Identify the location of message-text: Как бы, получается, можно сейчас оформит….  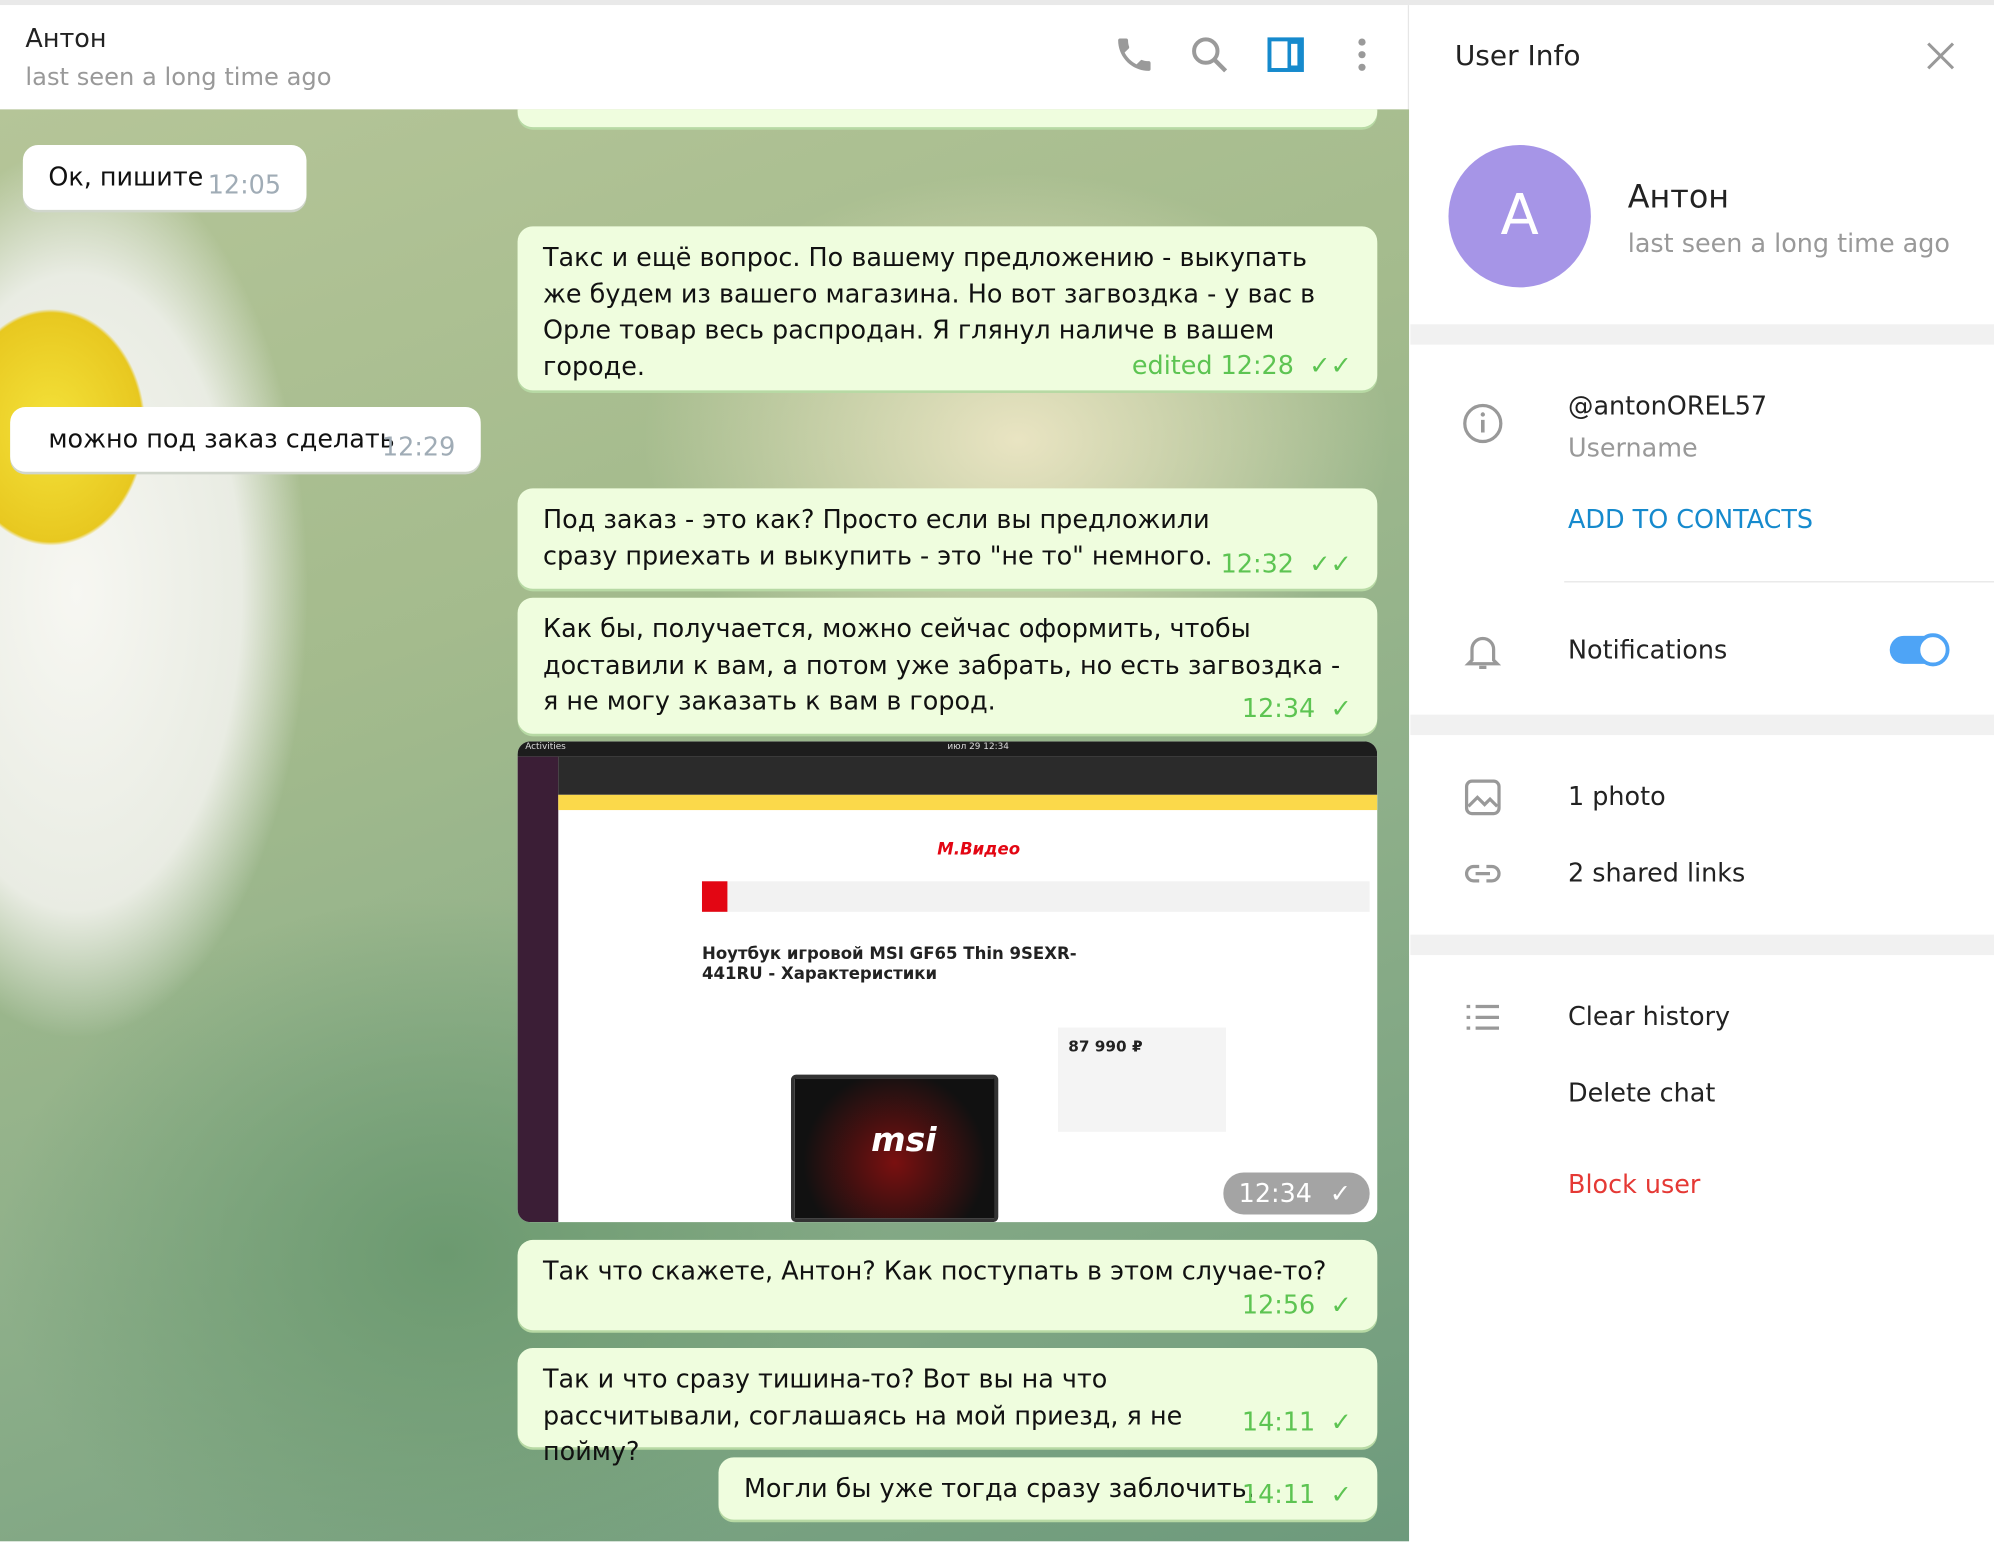
(942, 664).